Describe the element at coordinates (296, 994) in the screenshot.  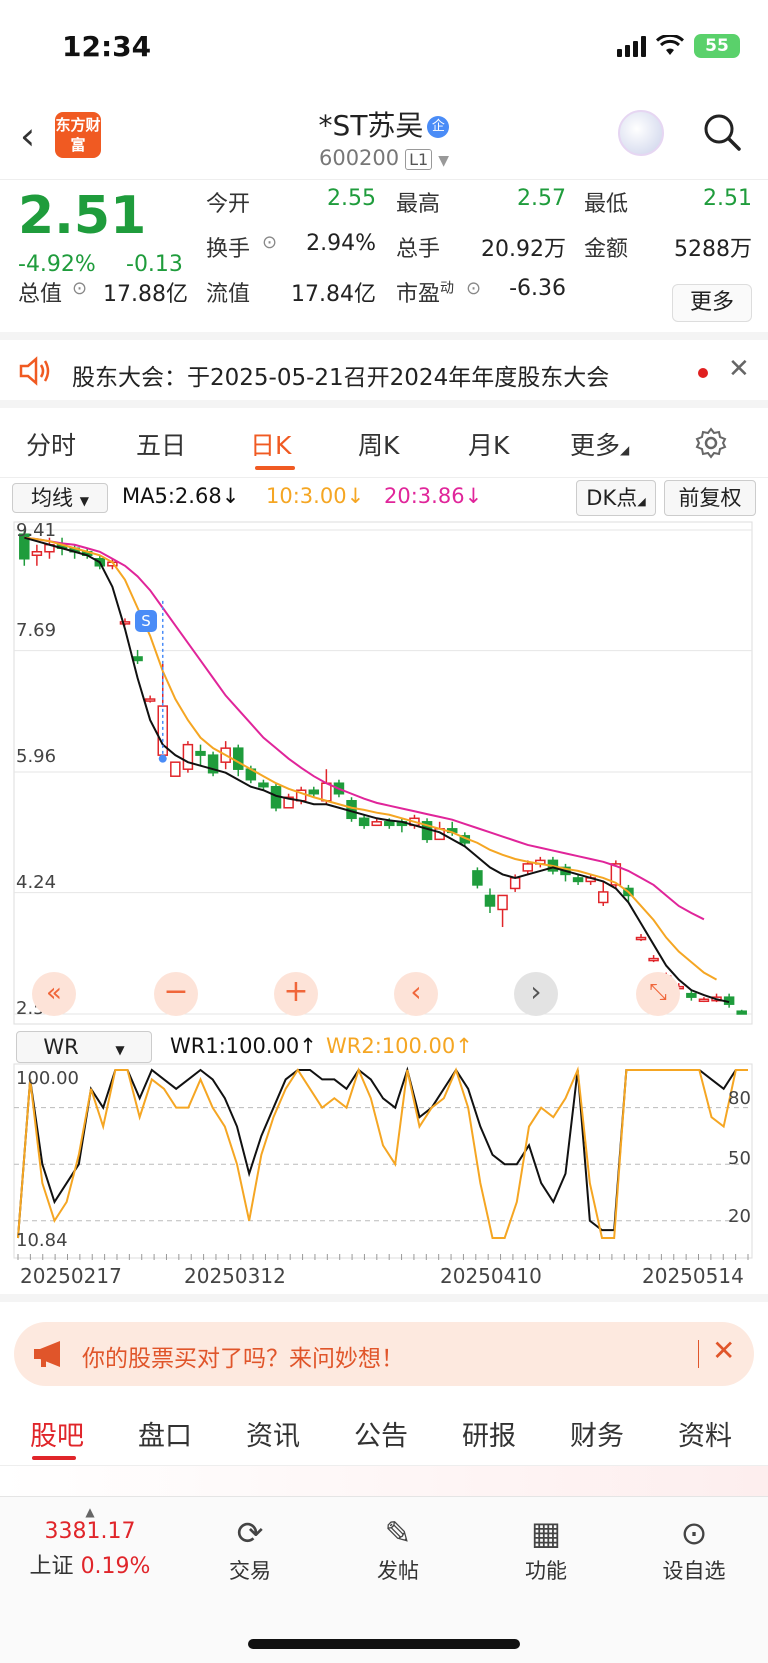
I see `zoom-in-icon: +` at that location.